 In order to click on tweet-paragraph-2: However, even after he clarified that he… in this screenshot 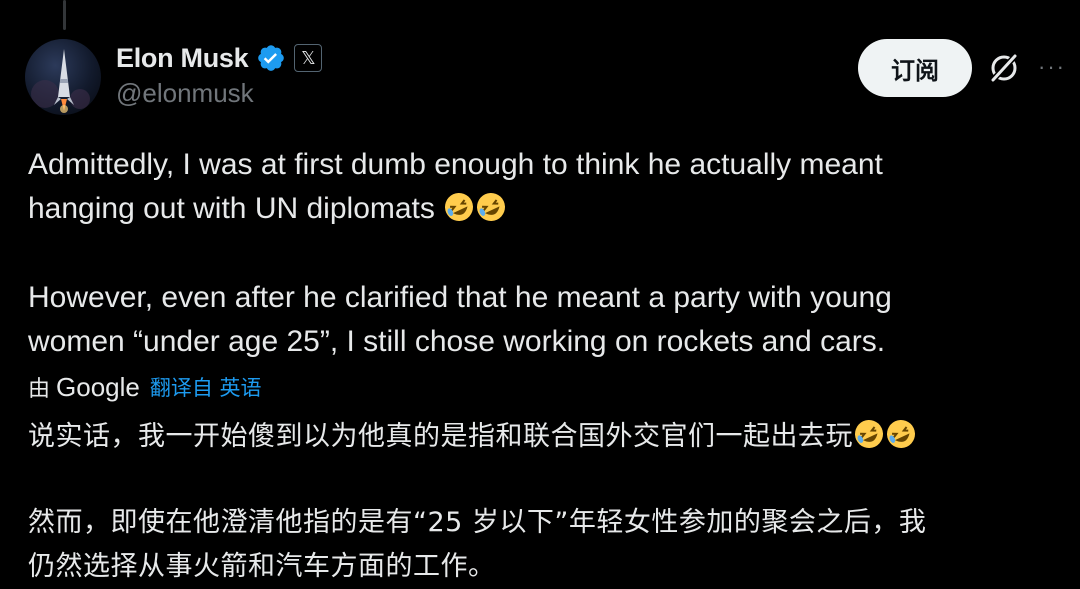, I will do `click(460, 320)`.